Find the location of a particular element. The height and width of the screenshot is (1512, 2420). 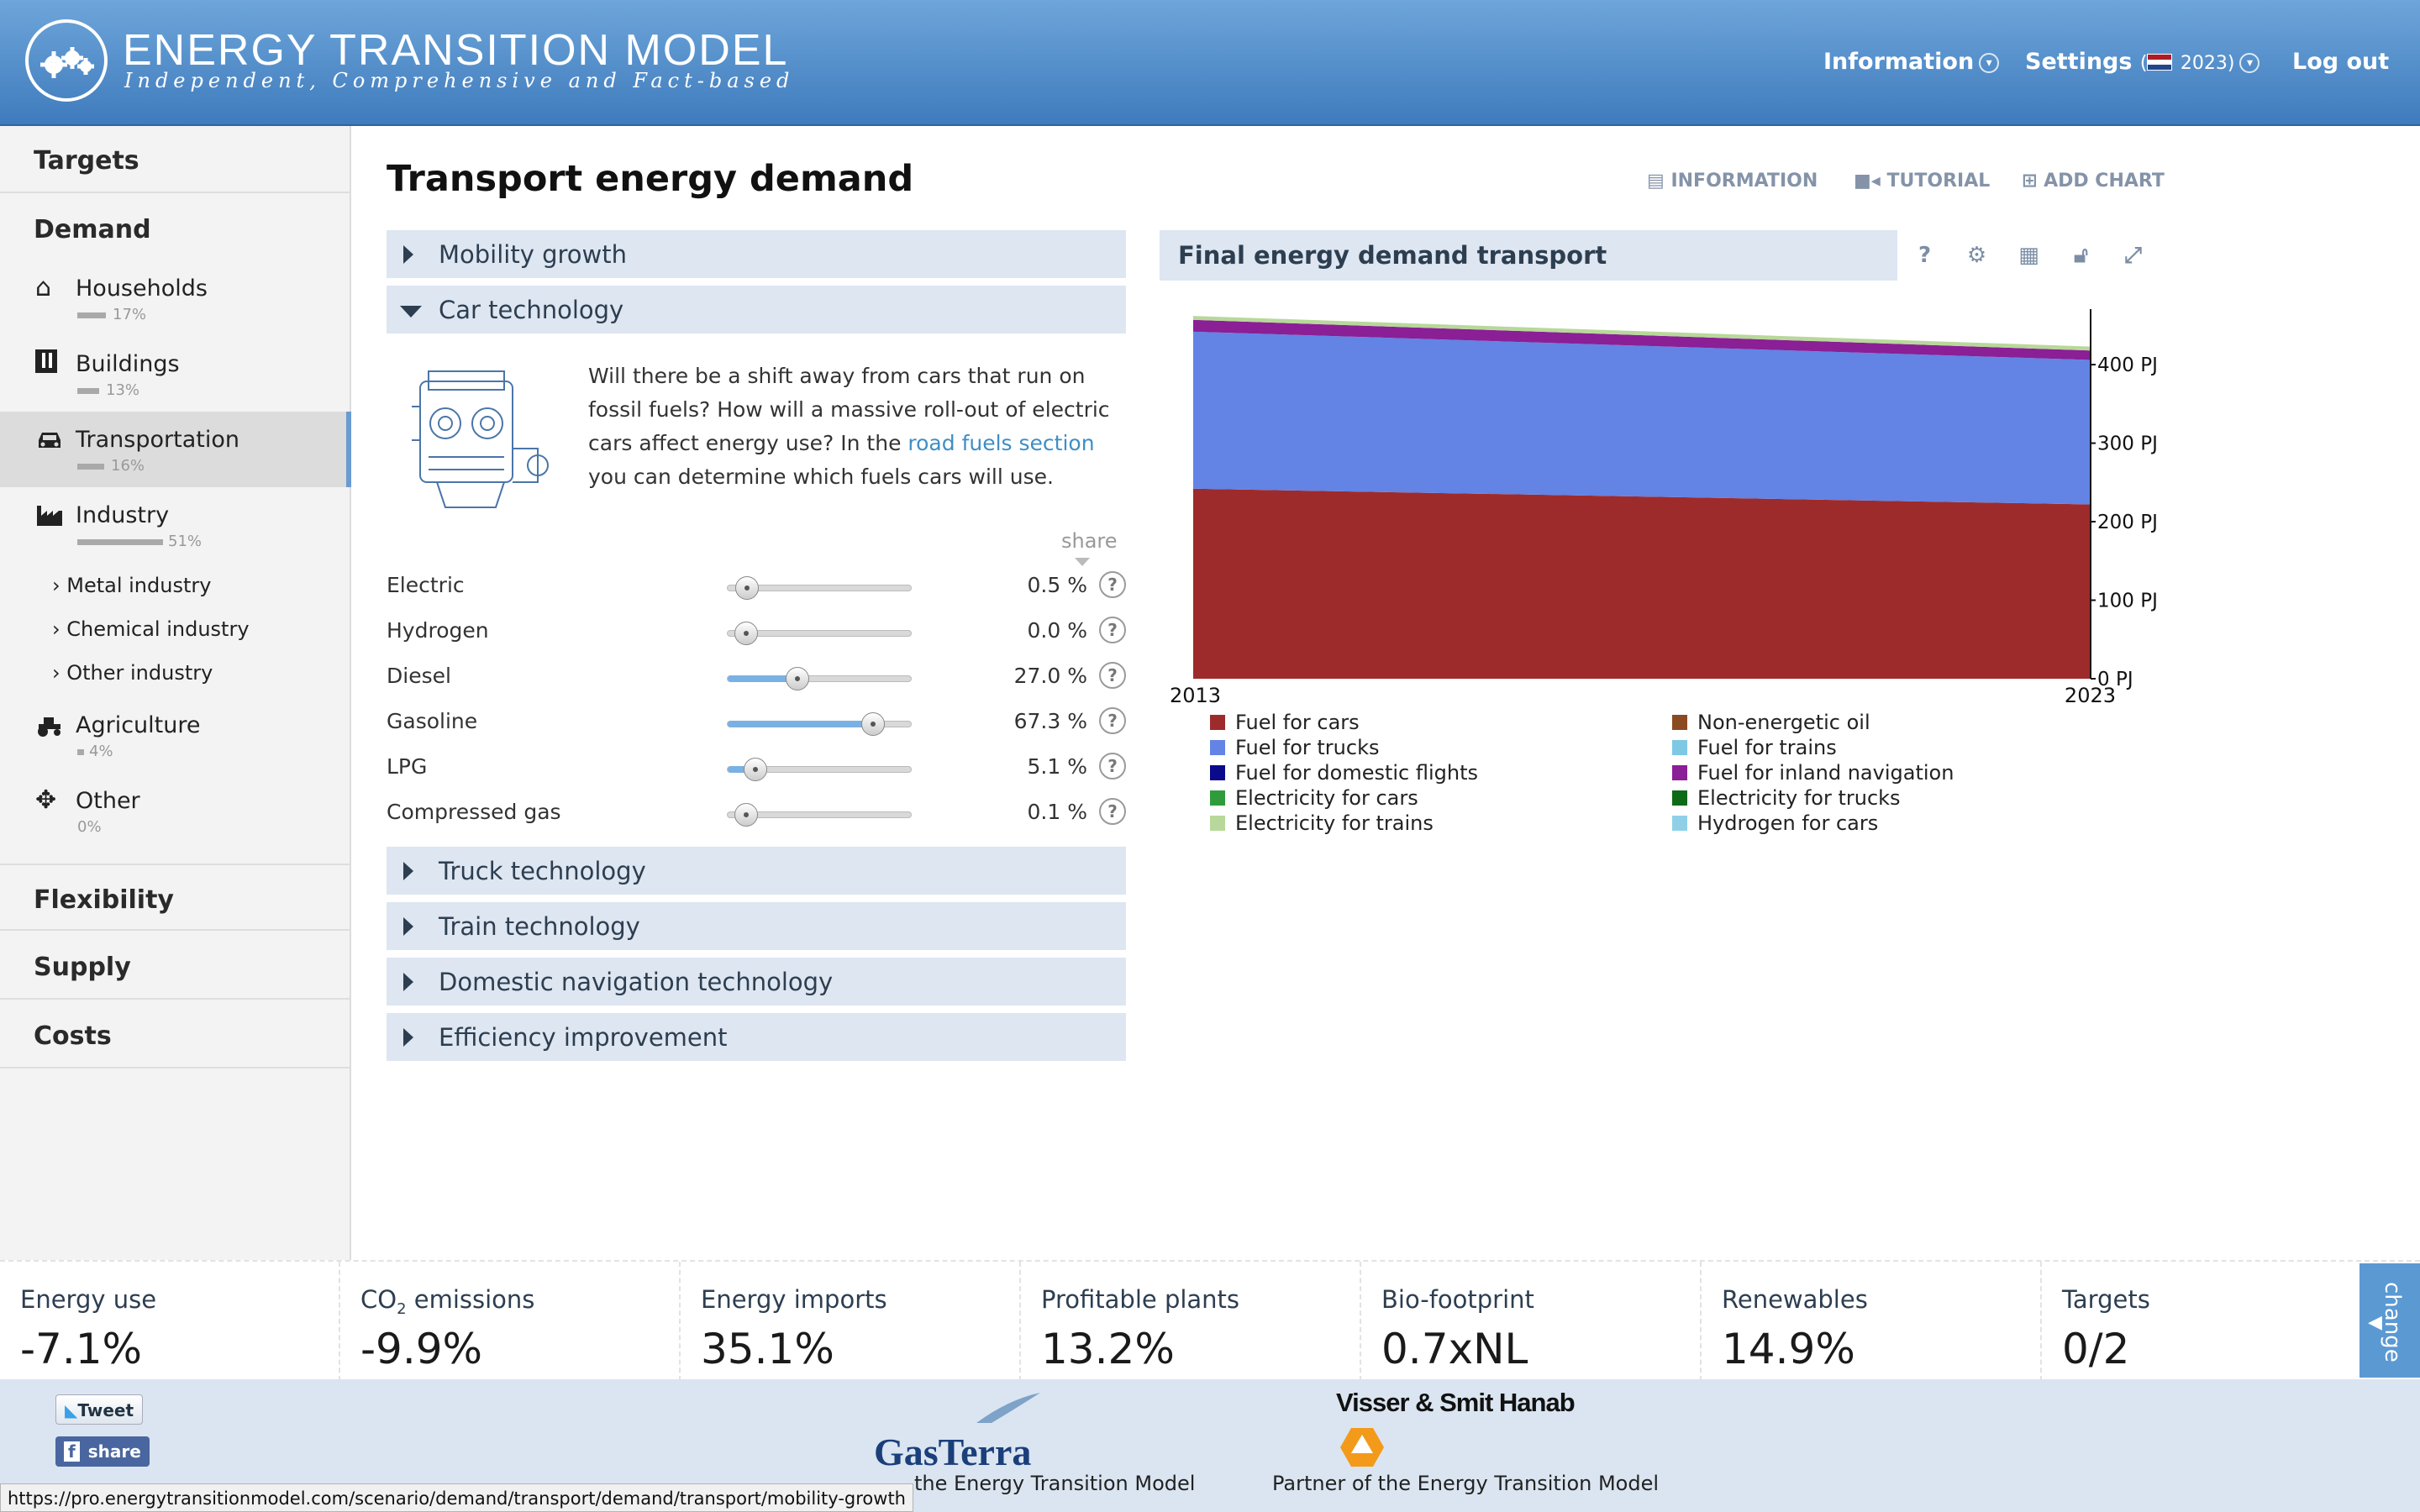

sidebar-subitem-chemical: › Chemical industry is located at coordinates (151, 629).